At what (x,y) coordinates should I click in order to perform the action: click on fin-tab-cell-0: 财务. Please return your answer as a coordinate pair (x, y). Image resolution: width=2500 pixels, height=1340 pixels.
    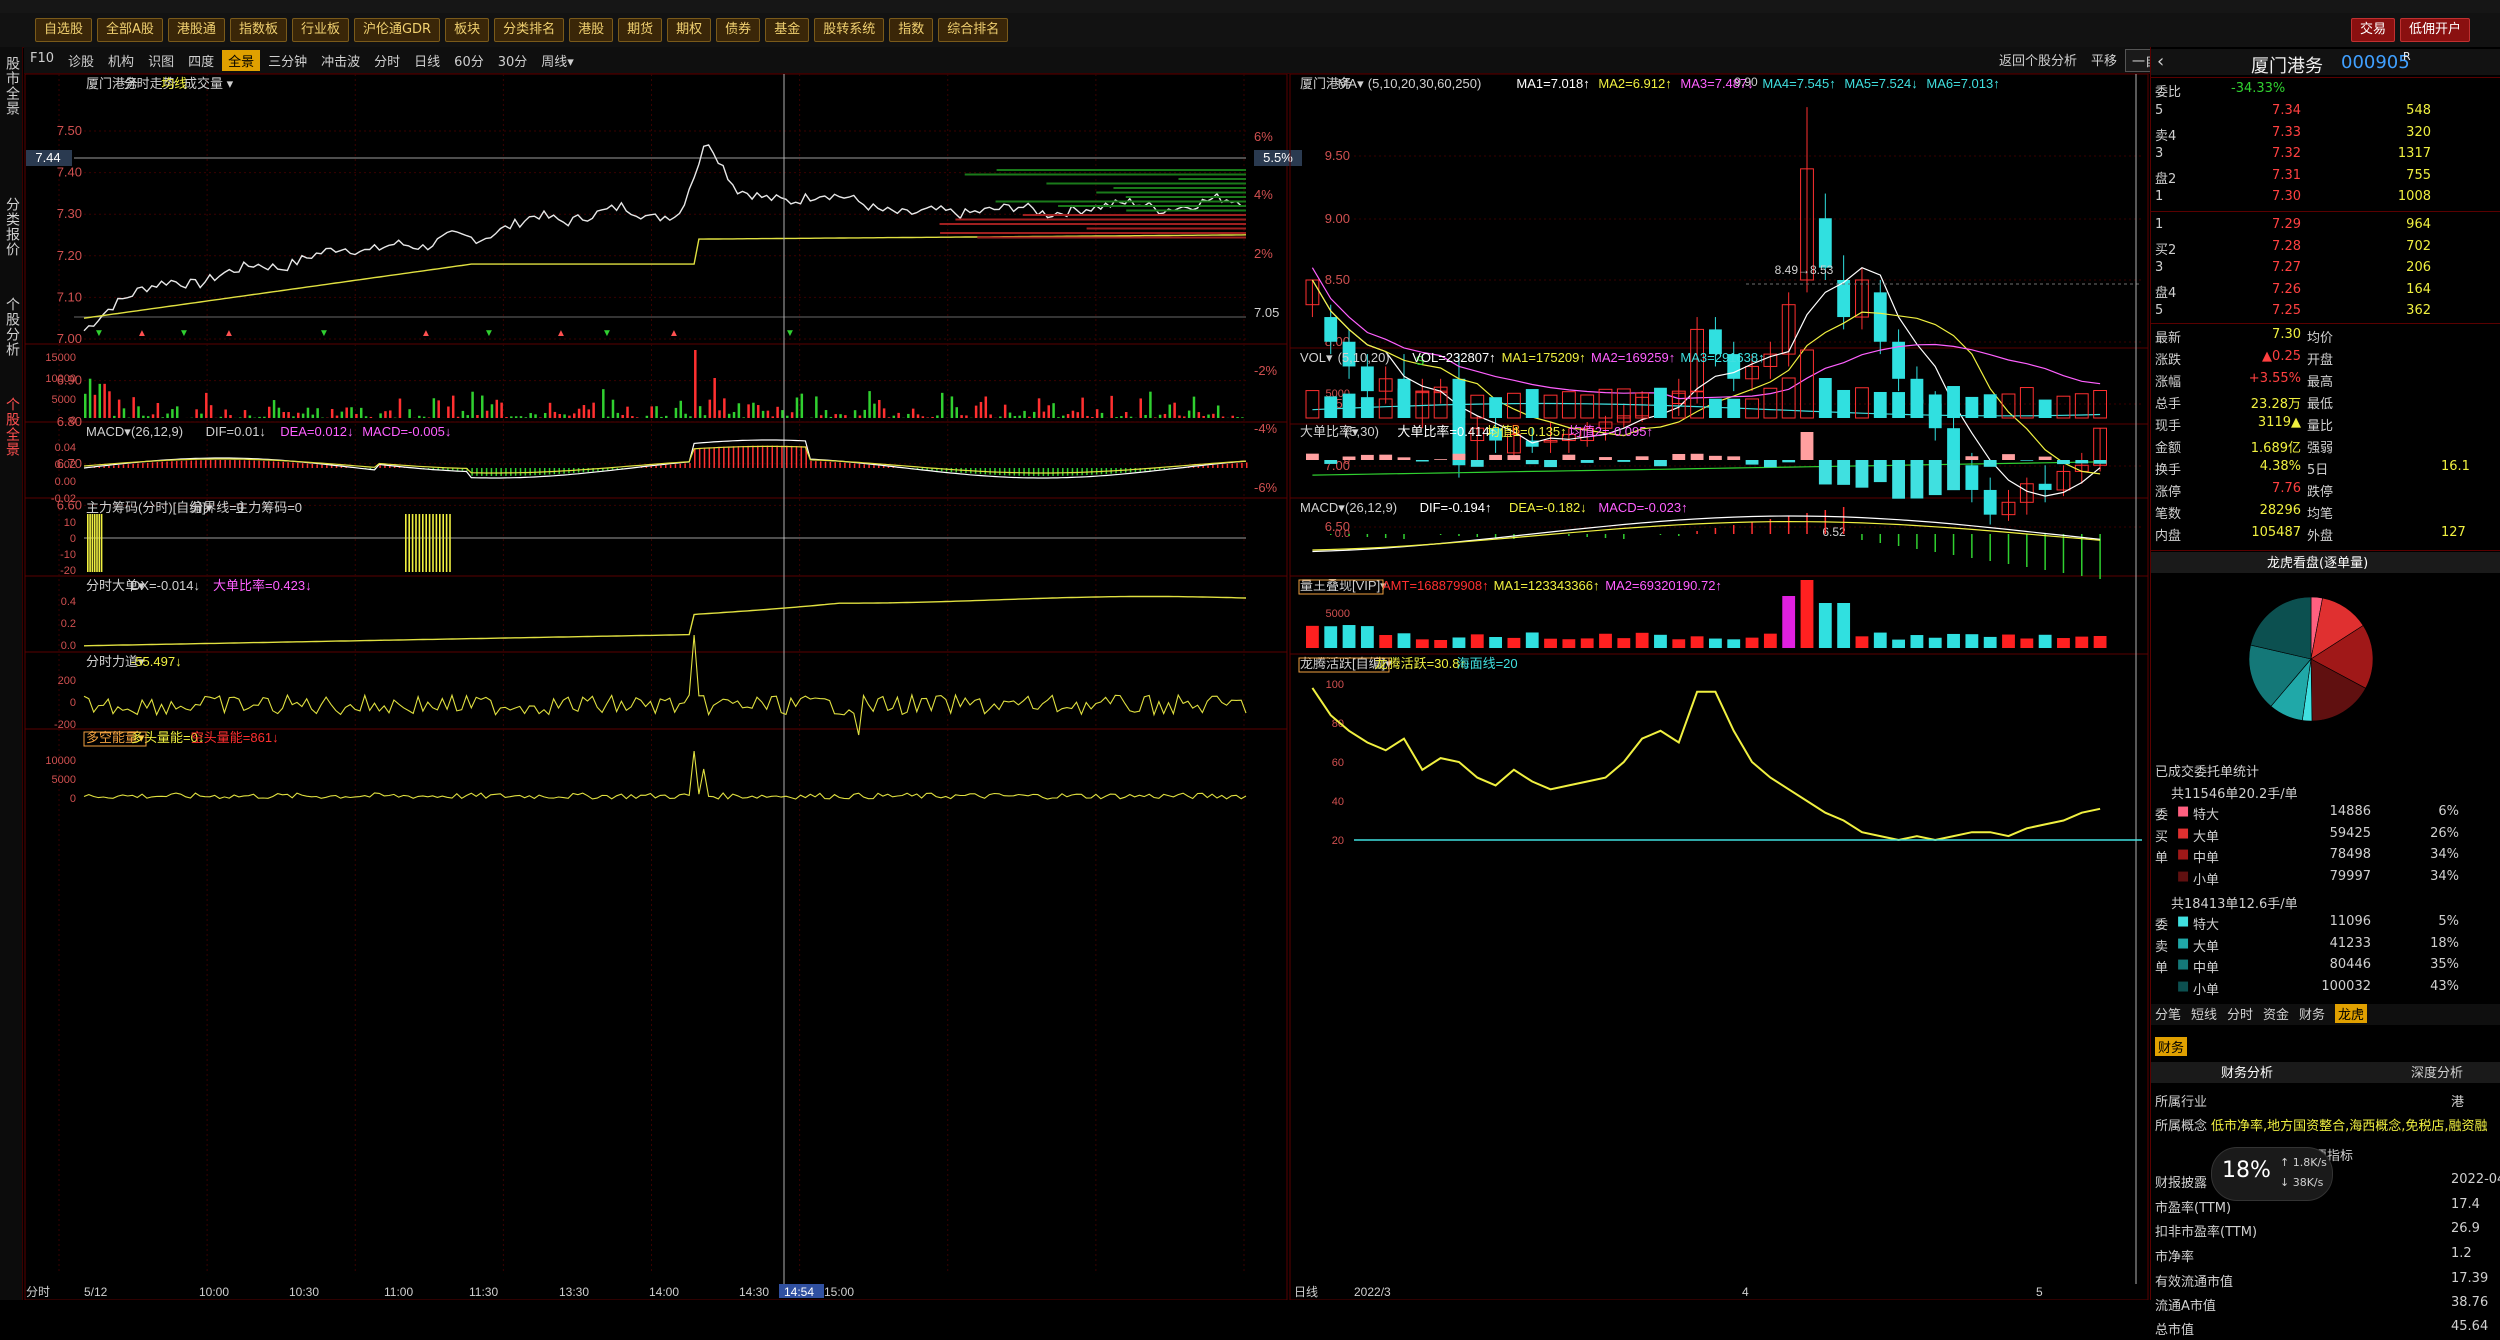
    Looking at the image, I should click on (2171, 1046).